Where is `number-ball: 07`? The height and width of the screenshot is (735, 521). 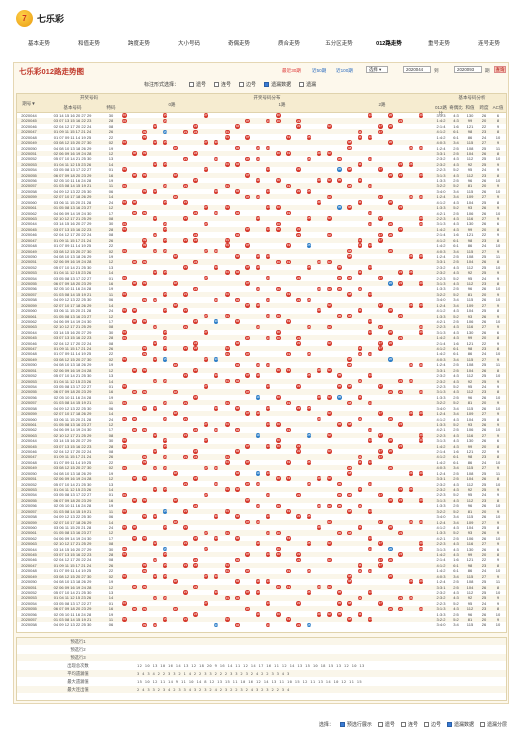
number-ball: 07 is located at coordinates (247, 354).